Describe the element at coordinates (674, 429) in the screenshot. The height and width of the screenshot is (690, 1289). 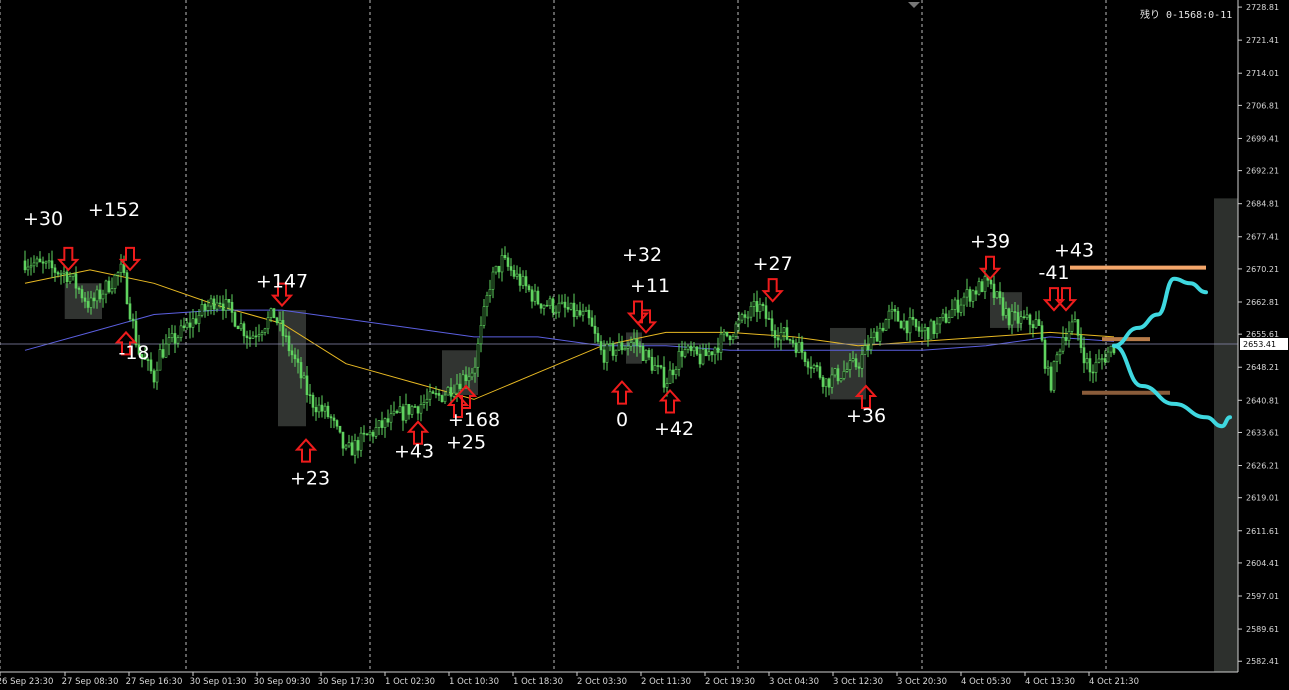
I see `trade-result-label: +42` at that location.